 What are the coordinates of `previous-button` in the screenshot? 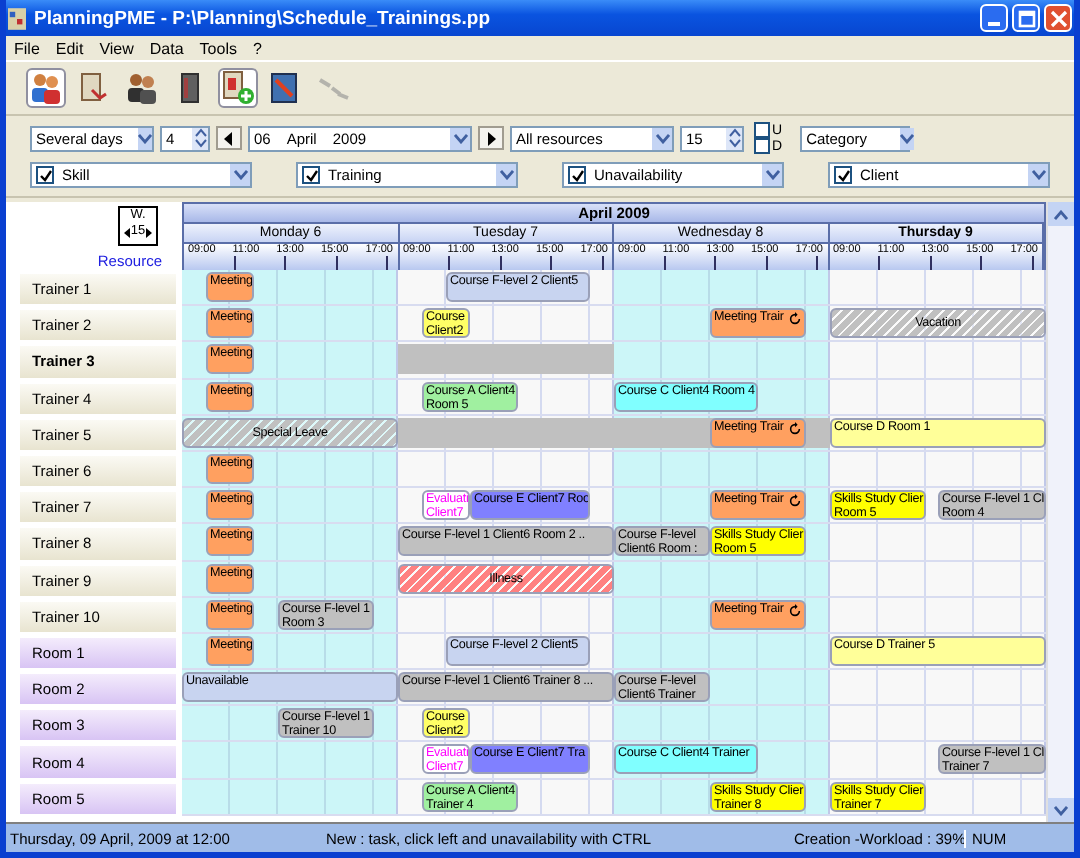 It's located at (229, 138).